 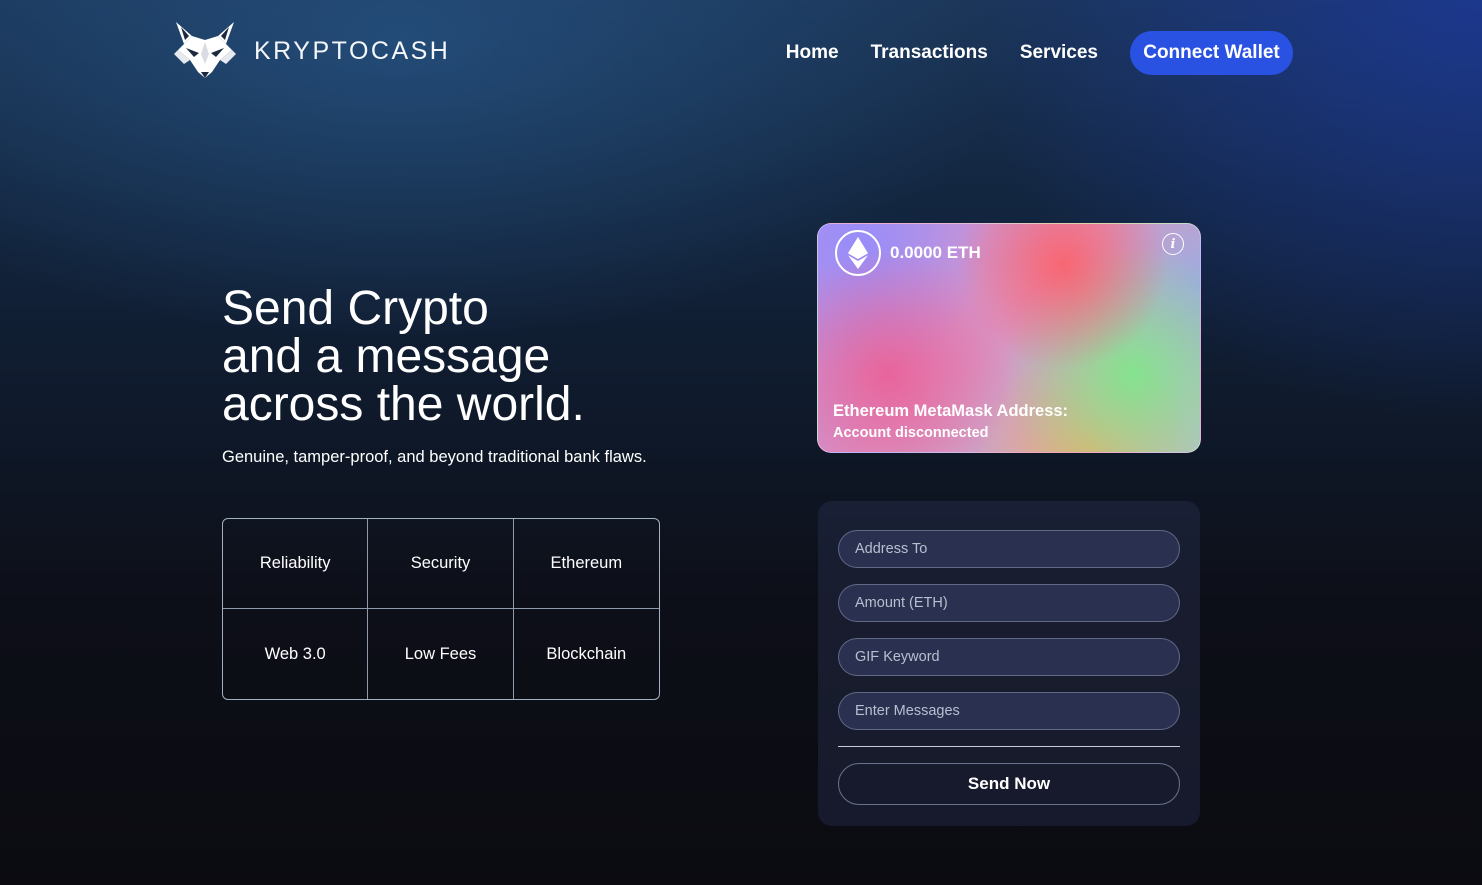 What do you see at coordinates (1009, 784) in the screenshot?
I see `send-now-button: Send Now` at bounding box center [1009, 784].